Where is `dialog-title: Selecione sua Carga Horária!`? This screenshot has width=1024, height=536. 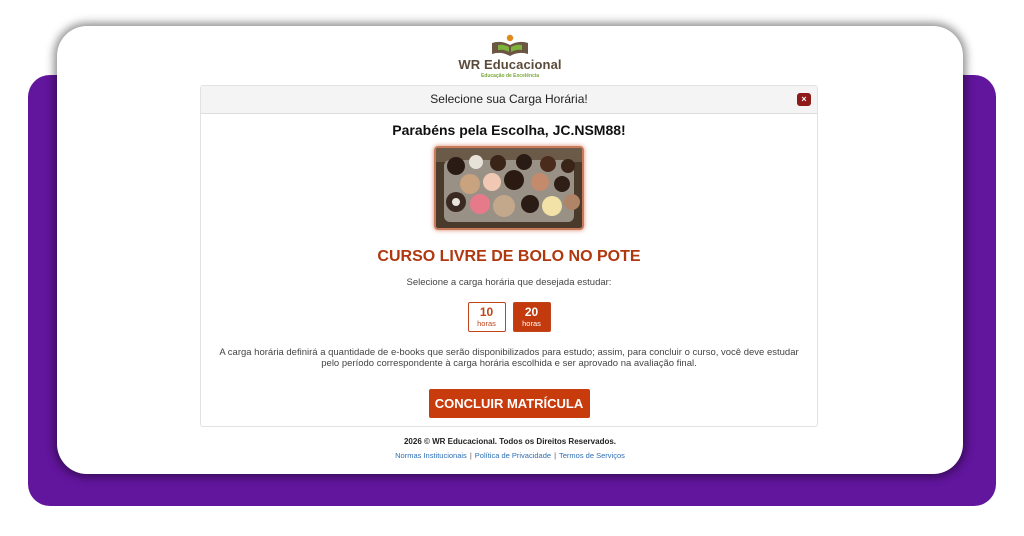
dialog-title: Selecione sua Carga Horária! is located at coordinates (509, 99).